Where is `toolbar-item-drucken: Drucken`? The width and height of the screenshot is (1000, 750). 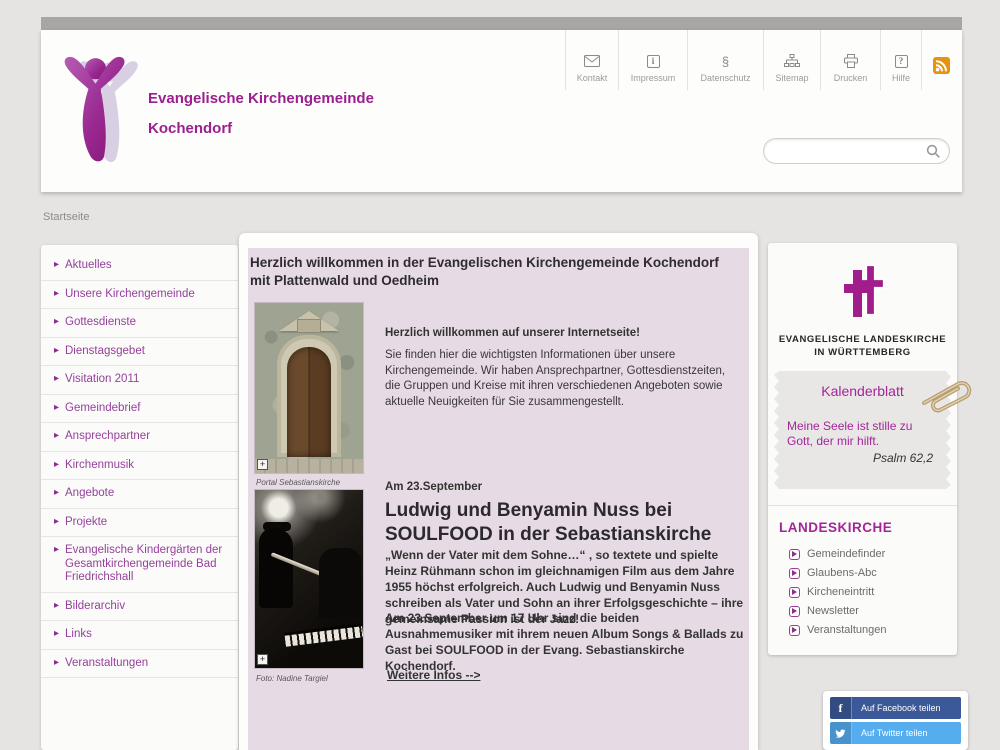 toolbar-item-drucken: Drucken is located at coordinates (850, 60).